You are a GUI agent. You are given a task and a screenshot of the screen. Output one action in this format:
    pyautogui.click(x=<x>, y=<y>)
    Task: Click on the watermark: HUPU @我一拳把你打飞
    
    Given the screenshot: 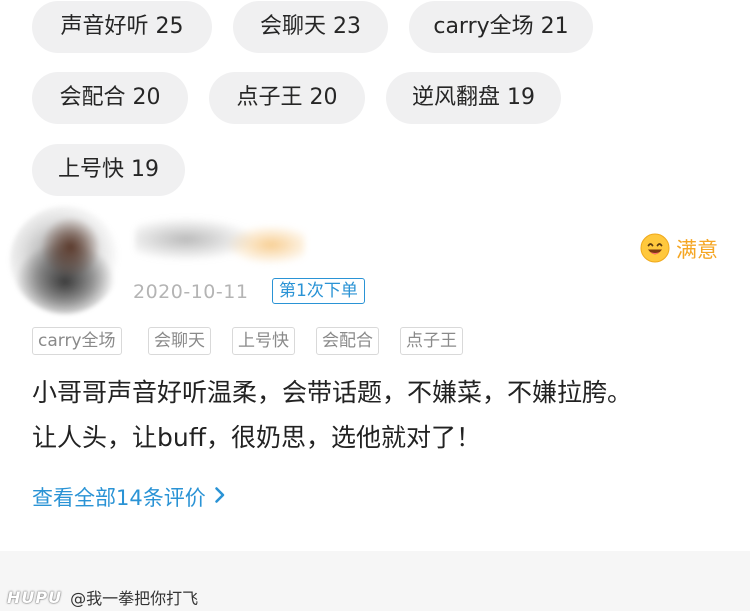 What is the action you would take?
    pyautogui.click(x=102, y=597)
    